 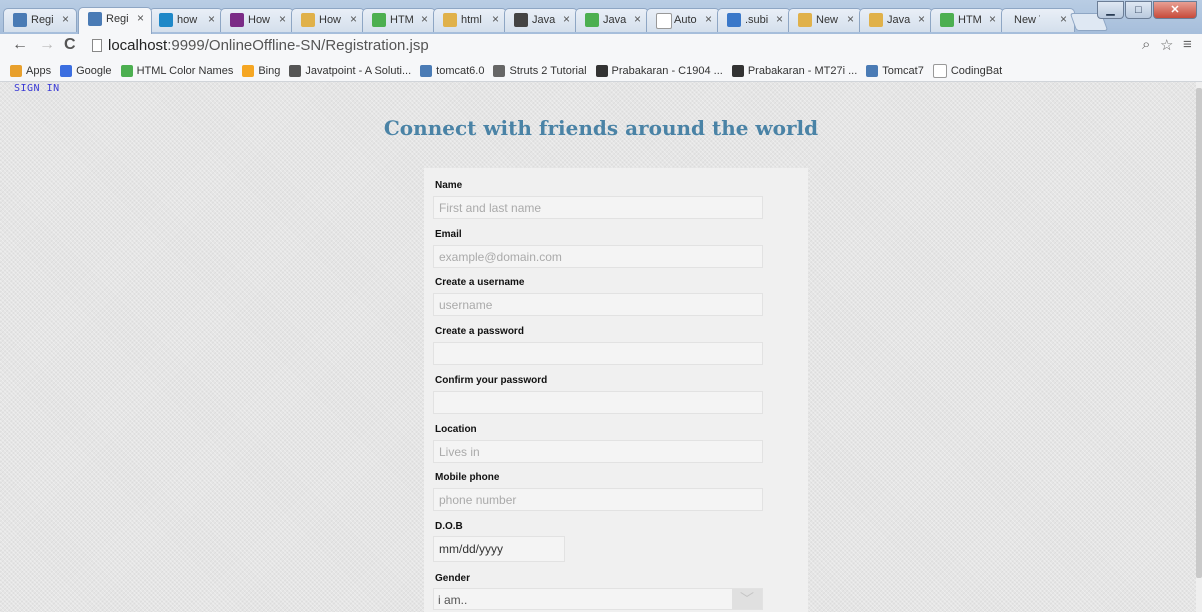 What do you see at coordinates (1166, 45) in the screenshot?
I see `bookmark-star-icon: ☆` at bounding box center [1166, 45].